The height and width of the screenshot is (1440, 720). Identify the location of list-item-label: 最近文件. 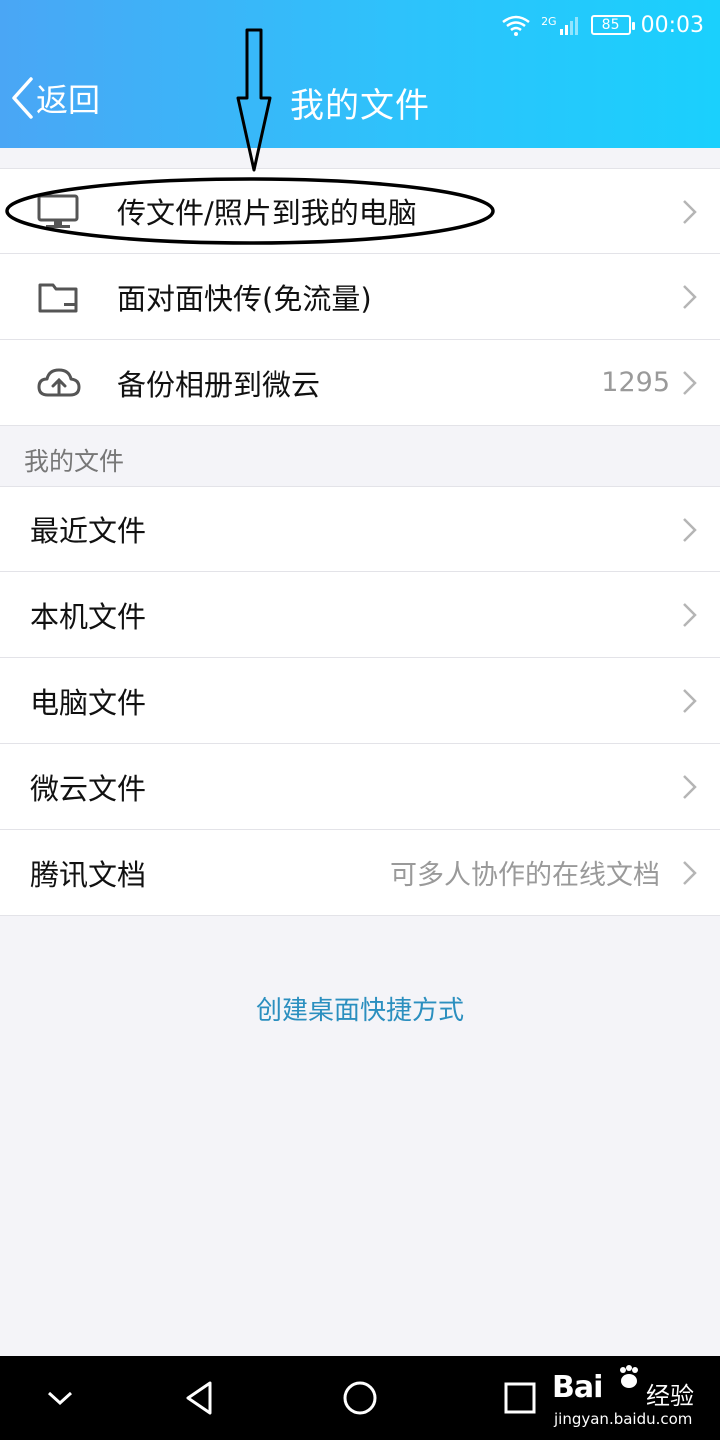
(88, 531).